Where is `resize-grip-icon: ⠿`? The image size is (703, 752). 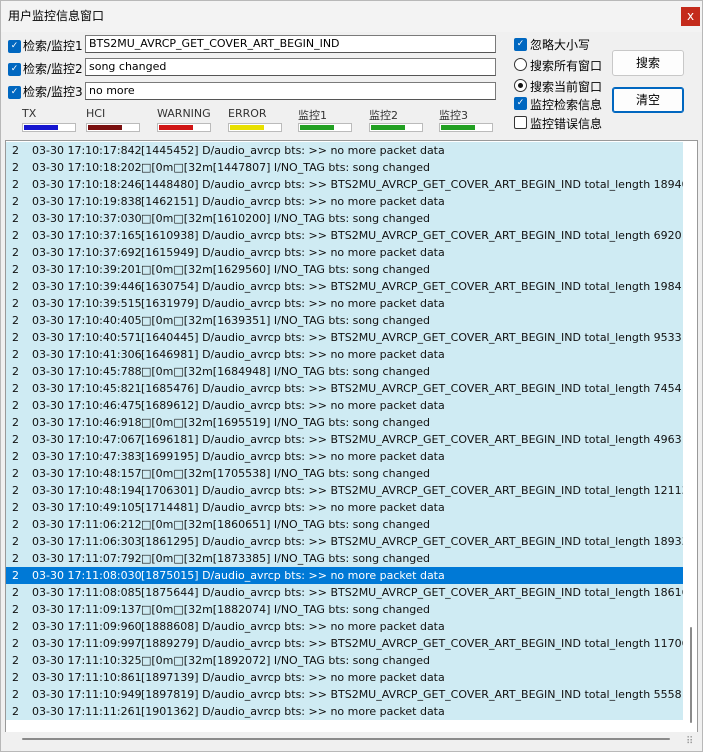
resize-grip-icon: ⠿ is located at coordinates (689, 741).